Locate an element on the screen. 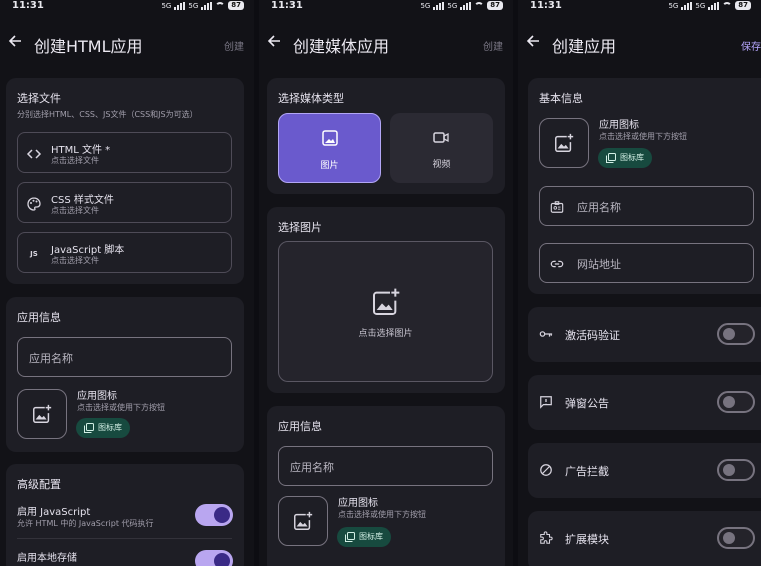 This screenshot has width=761, height=566. select-files-hint: 分别选择HTML、CSS、JS文件（CSS和JS为可选） is located at coordinates (107, 114).